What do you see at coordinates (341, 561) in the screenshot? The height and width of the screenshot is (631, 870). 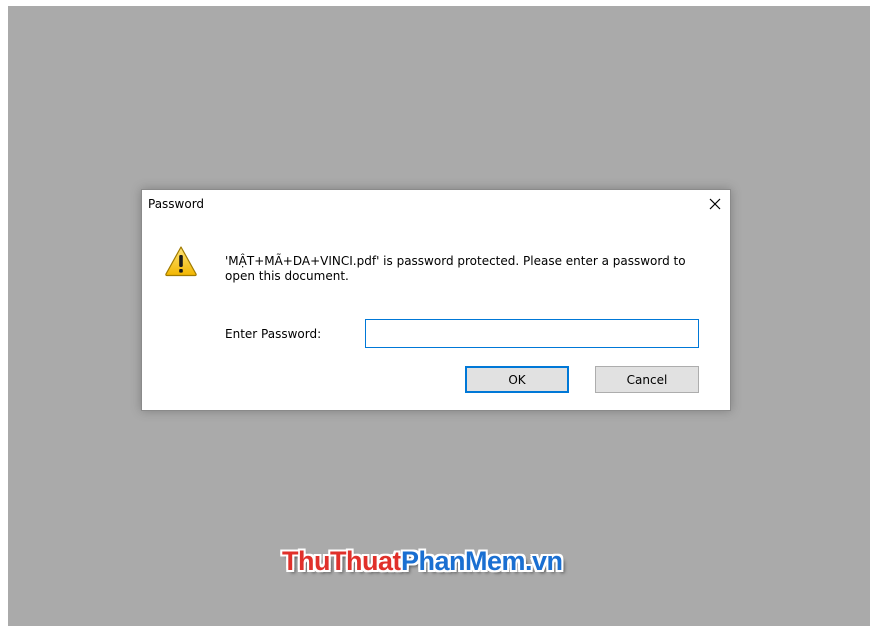 I see `watermark-part1: ThuThuat` at bounding box center [341, 561].